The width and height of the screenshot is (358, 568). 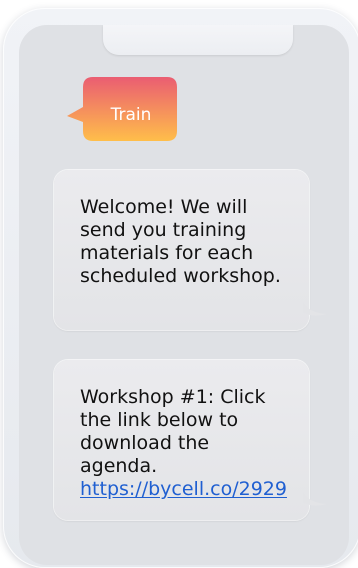 What do you see at coordinates (198, 40) in the screenshot?
I see `phone-notch` at bounding box center [198, 40].